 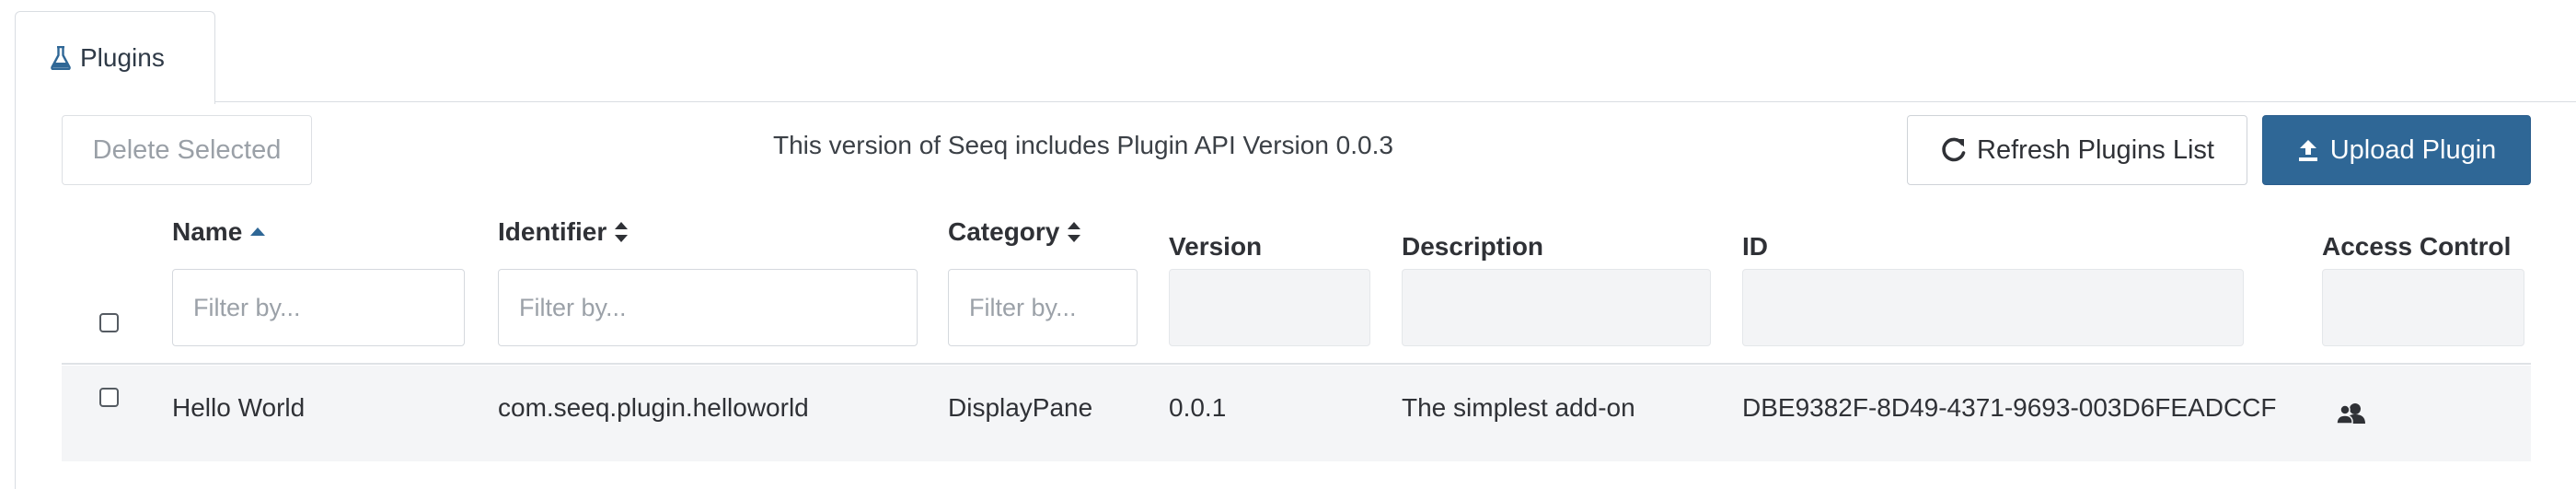 What do you see at coordinates (2308, 150) in the screenshot?
I see `upload-icon` at bounding box center [2308, 150].